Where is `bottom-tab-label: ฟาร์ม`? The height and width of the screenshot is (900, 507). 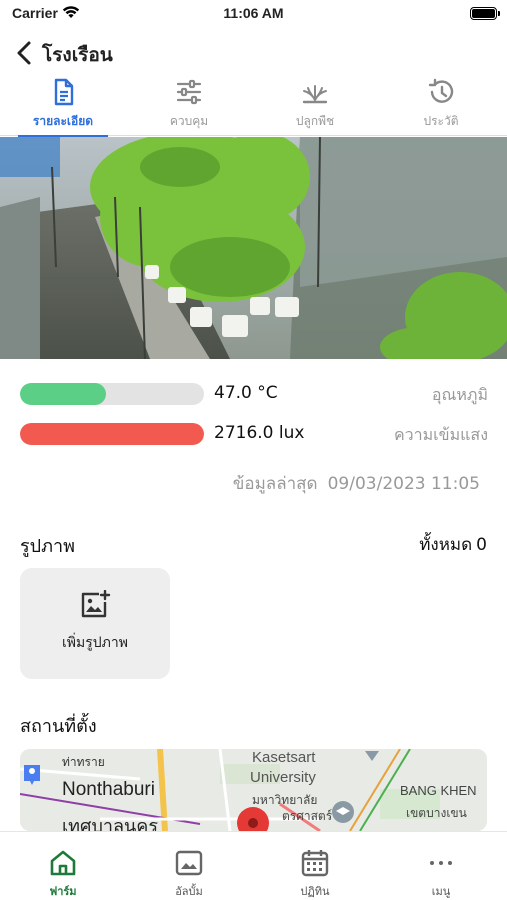 bottom-tab-label: ฟาร์ม is located at coordinates (63, 891).